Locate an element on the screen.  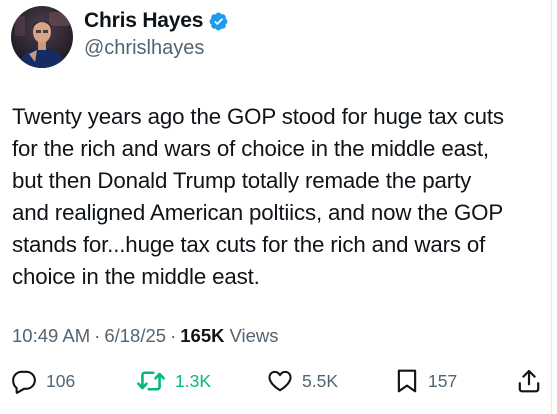
bookmark-icon is located at coordinates (407, 381).